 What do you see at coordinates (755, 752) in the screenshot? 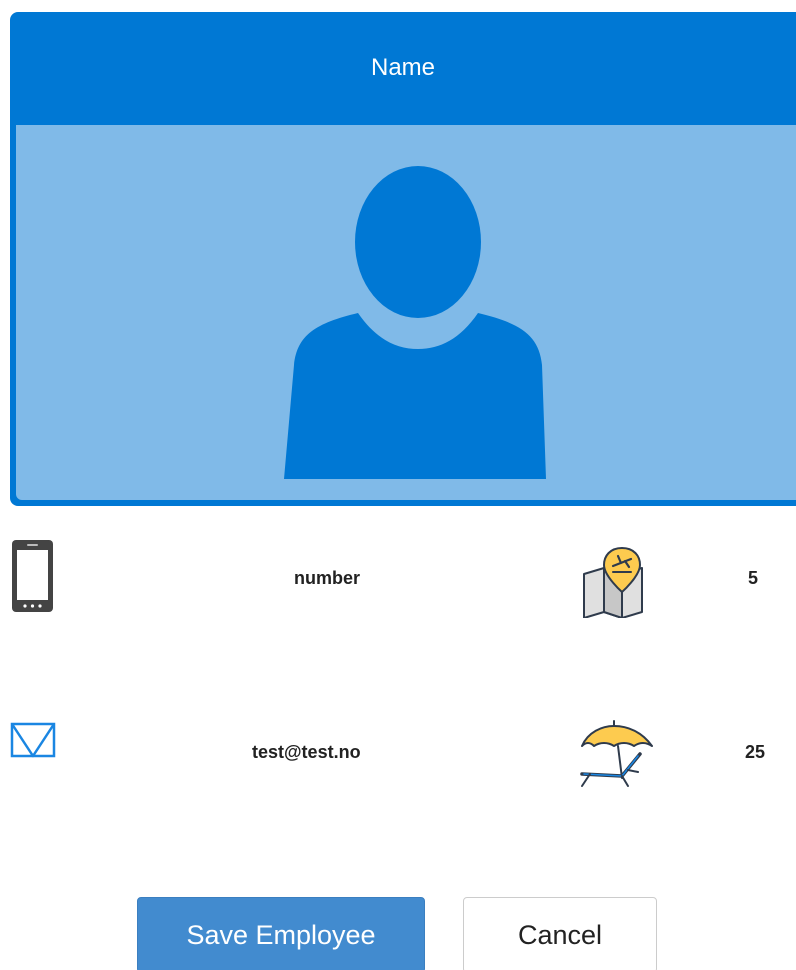
I see `vacation-days-value: 25` at bounding box center [755, 752].